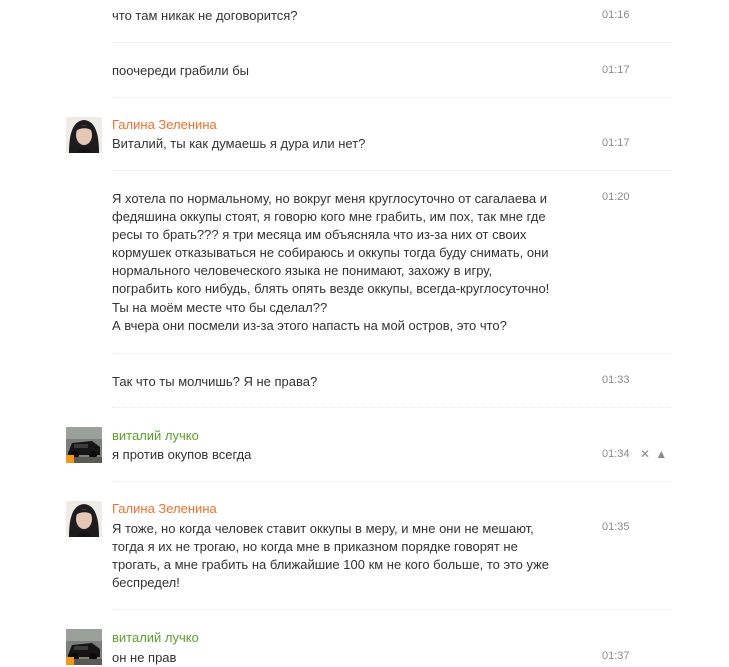 The image size is (729, 667). I want to click on message-line: беспредел!, so click(146, 583).